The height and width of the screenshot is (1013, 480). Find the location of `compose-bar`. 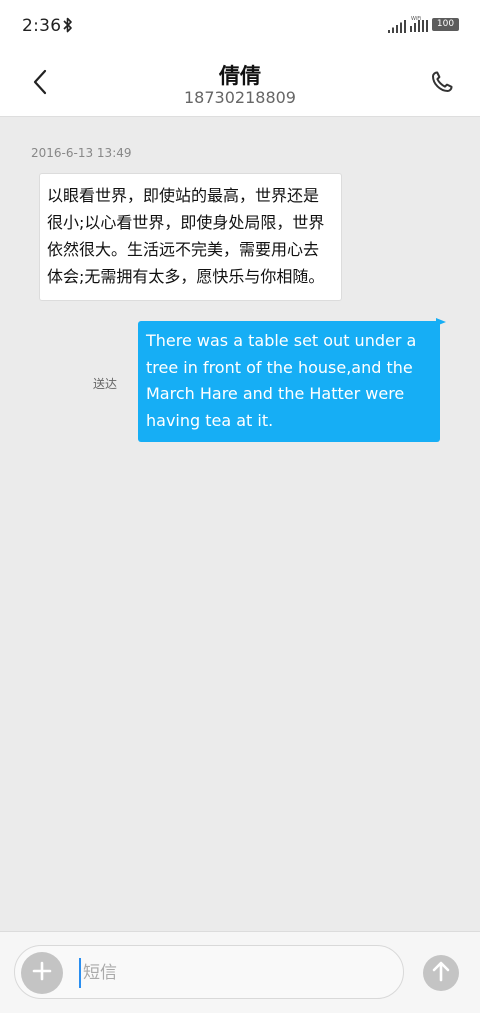

compose-bar is located at coordinates (240, 972).